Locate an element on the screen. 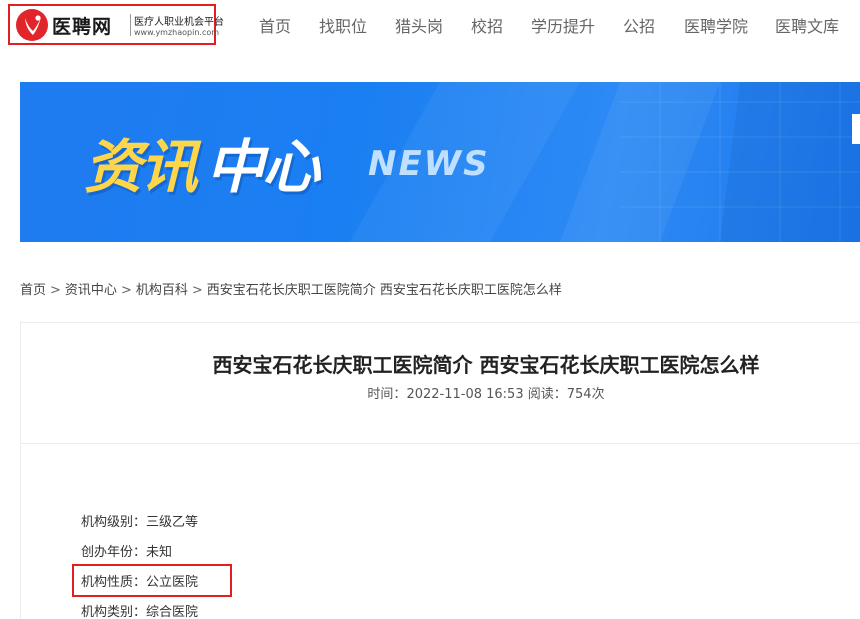  nav-item-library: 医聘文库 is located at coordinates (807, 25).